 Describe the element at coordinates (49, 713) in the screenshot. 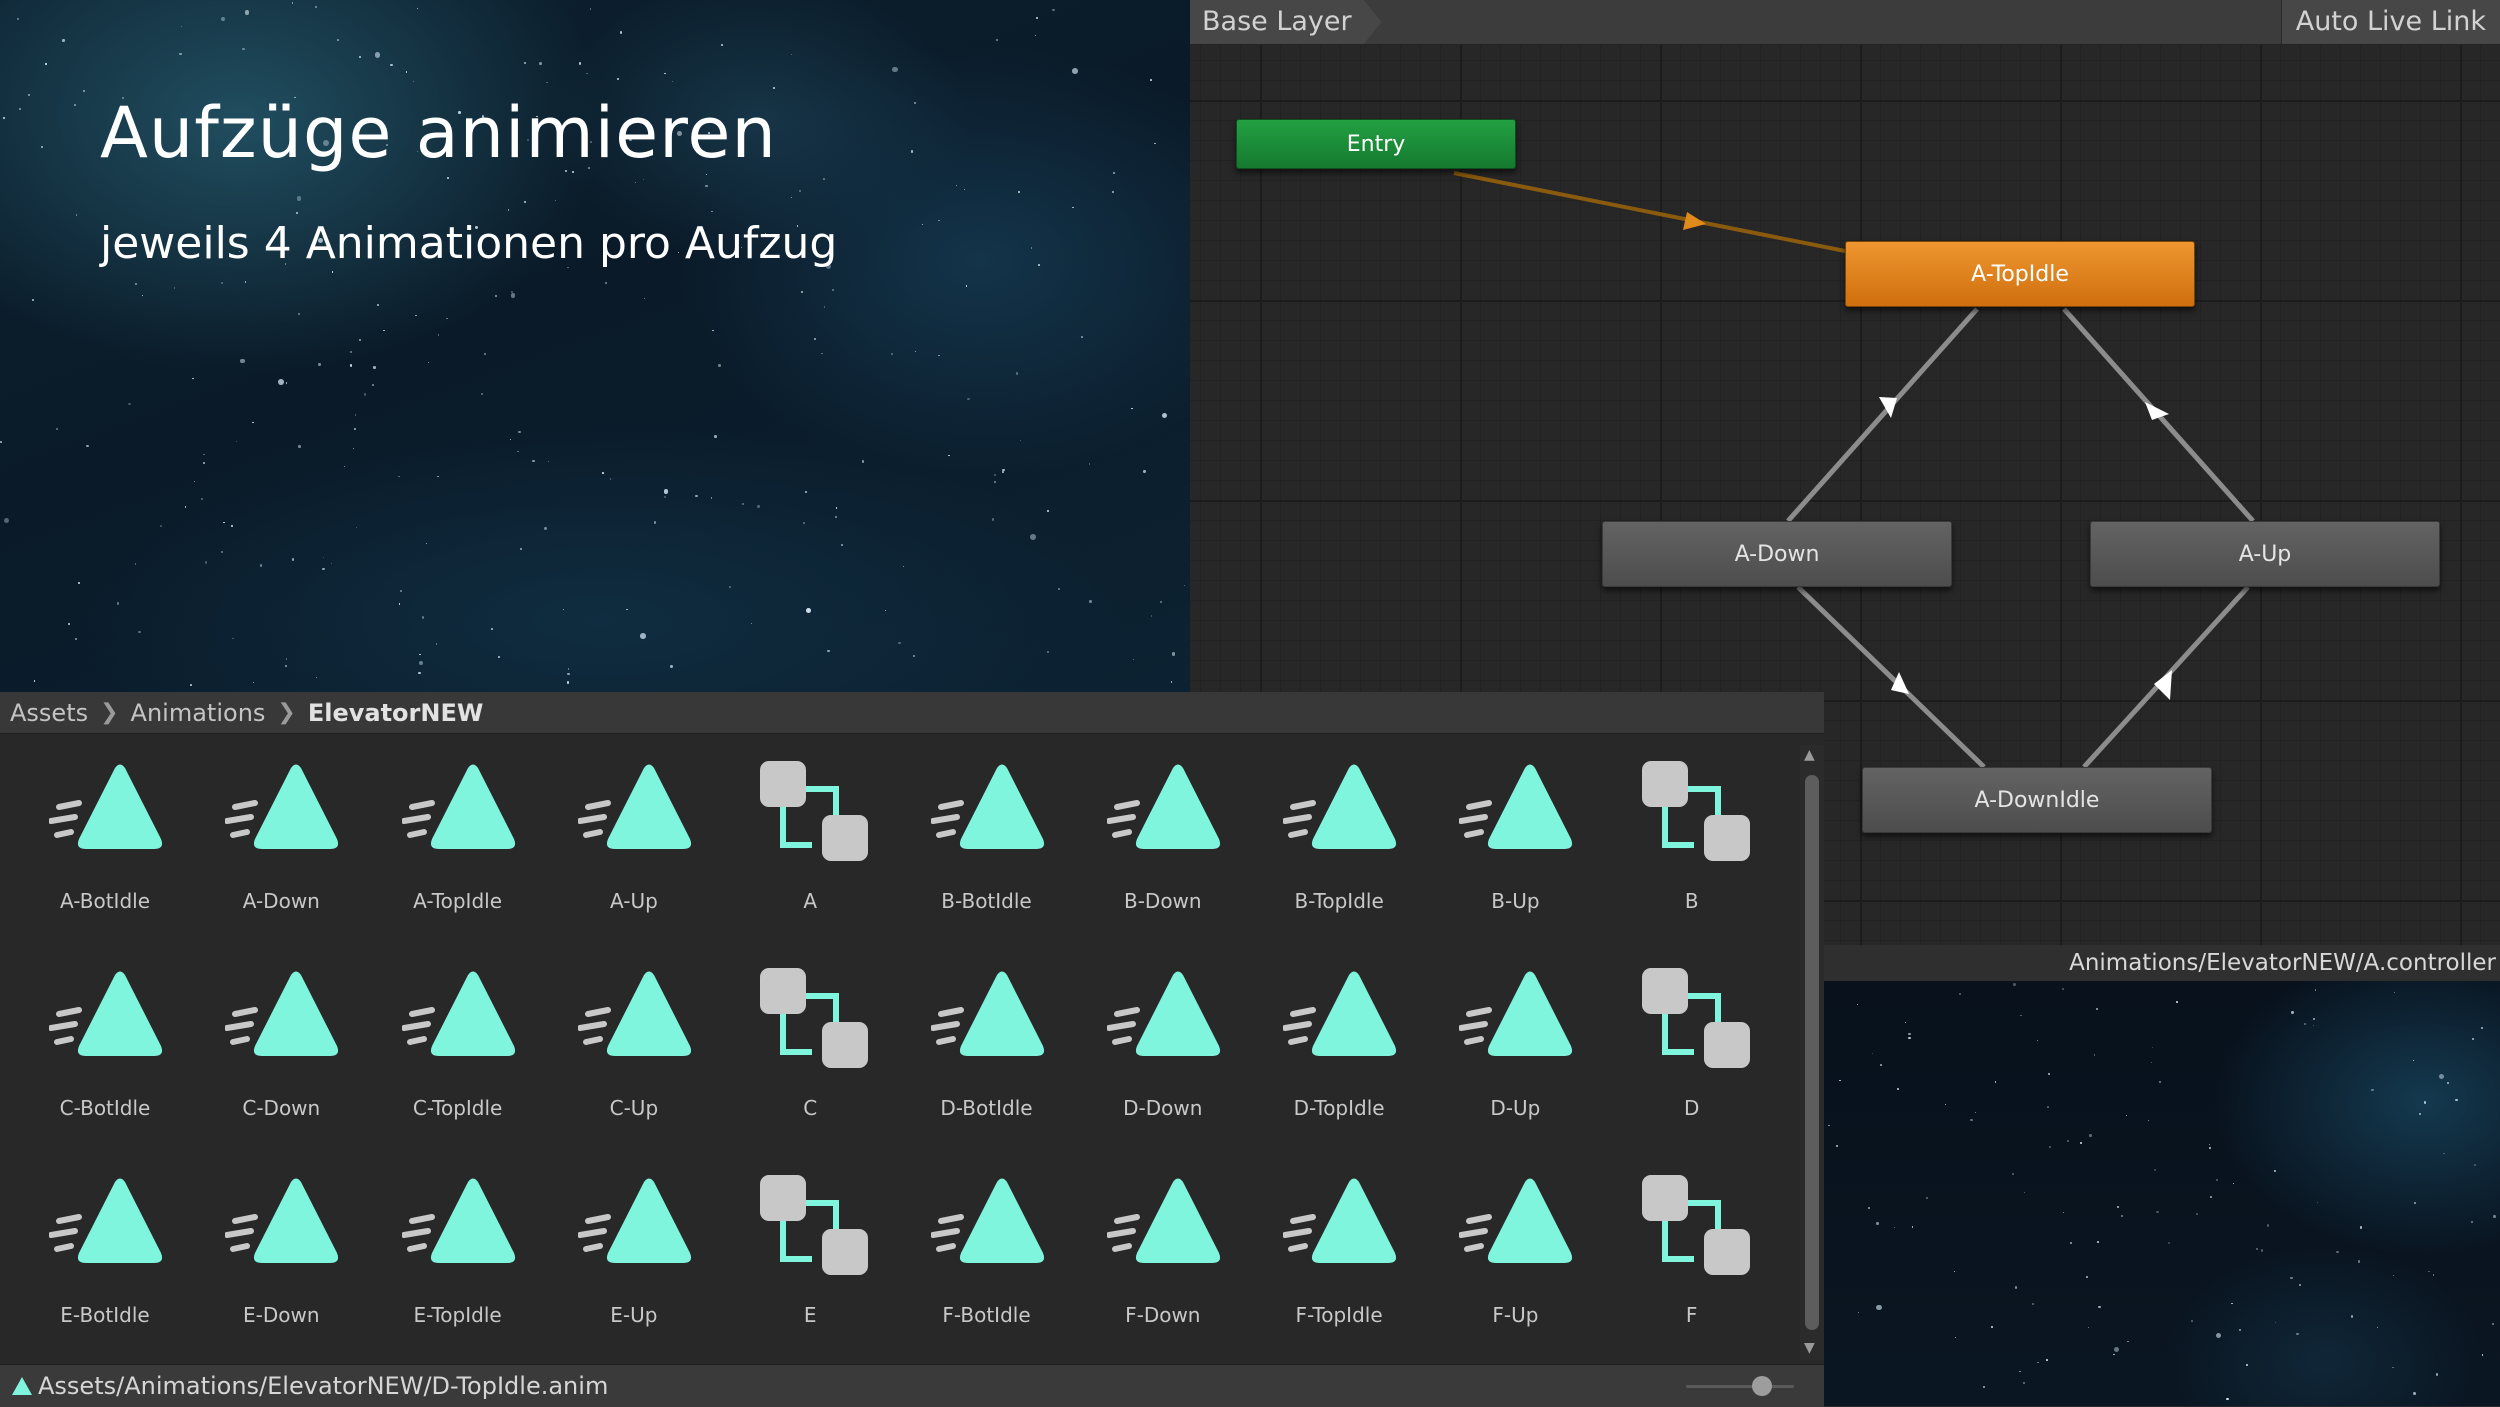

I see `breadcrumb-assets: Assets` at that location.